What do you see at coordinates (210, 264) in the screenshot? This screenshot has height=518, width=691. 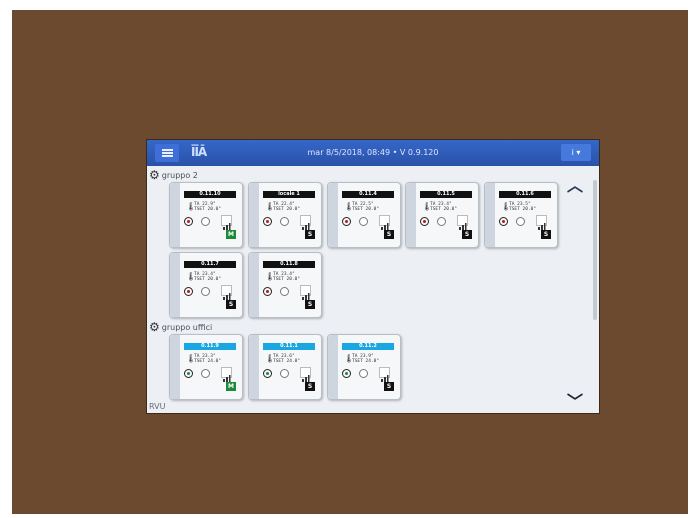 I see `zone-name: 0.11.7` at bounding box center [210, 264].